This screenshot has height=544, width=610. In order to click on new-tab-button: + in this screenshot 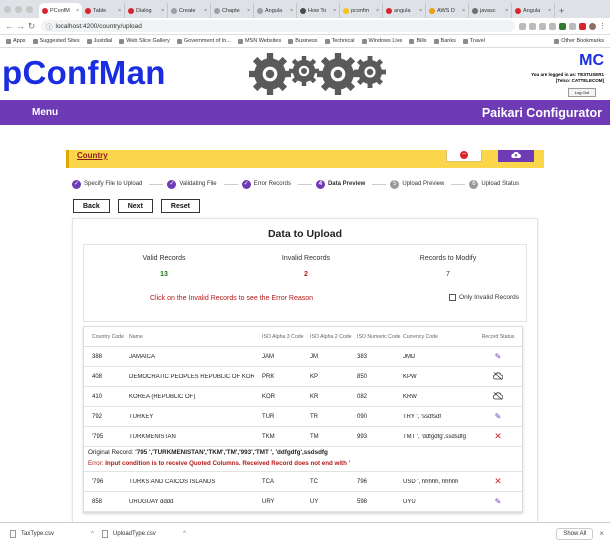, I will do `click(561, 10)`.